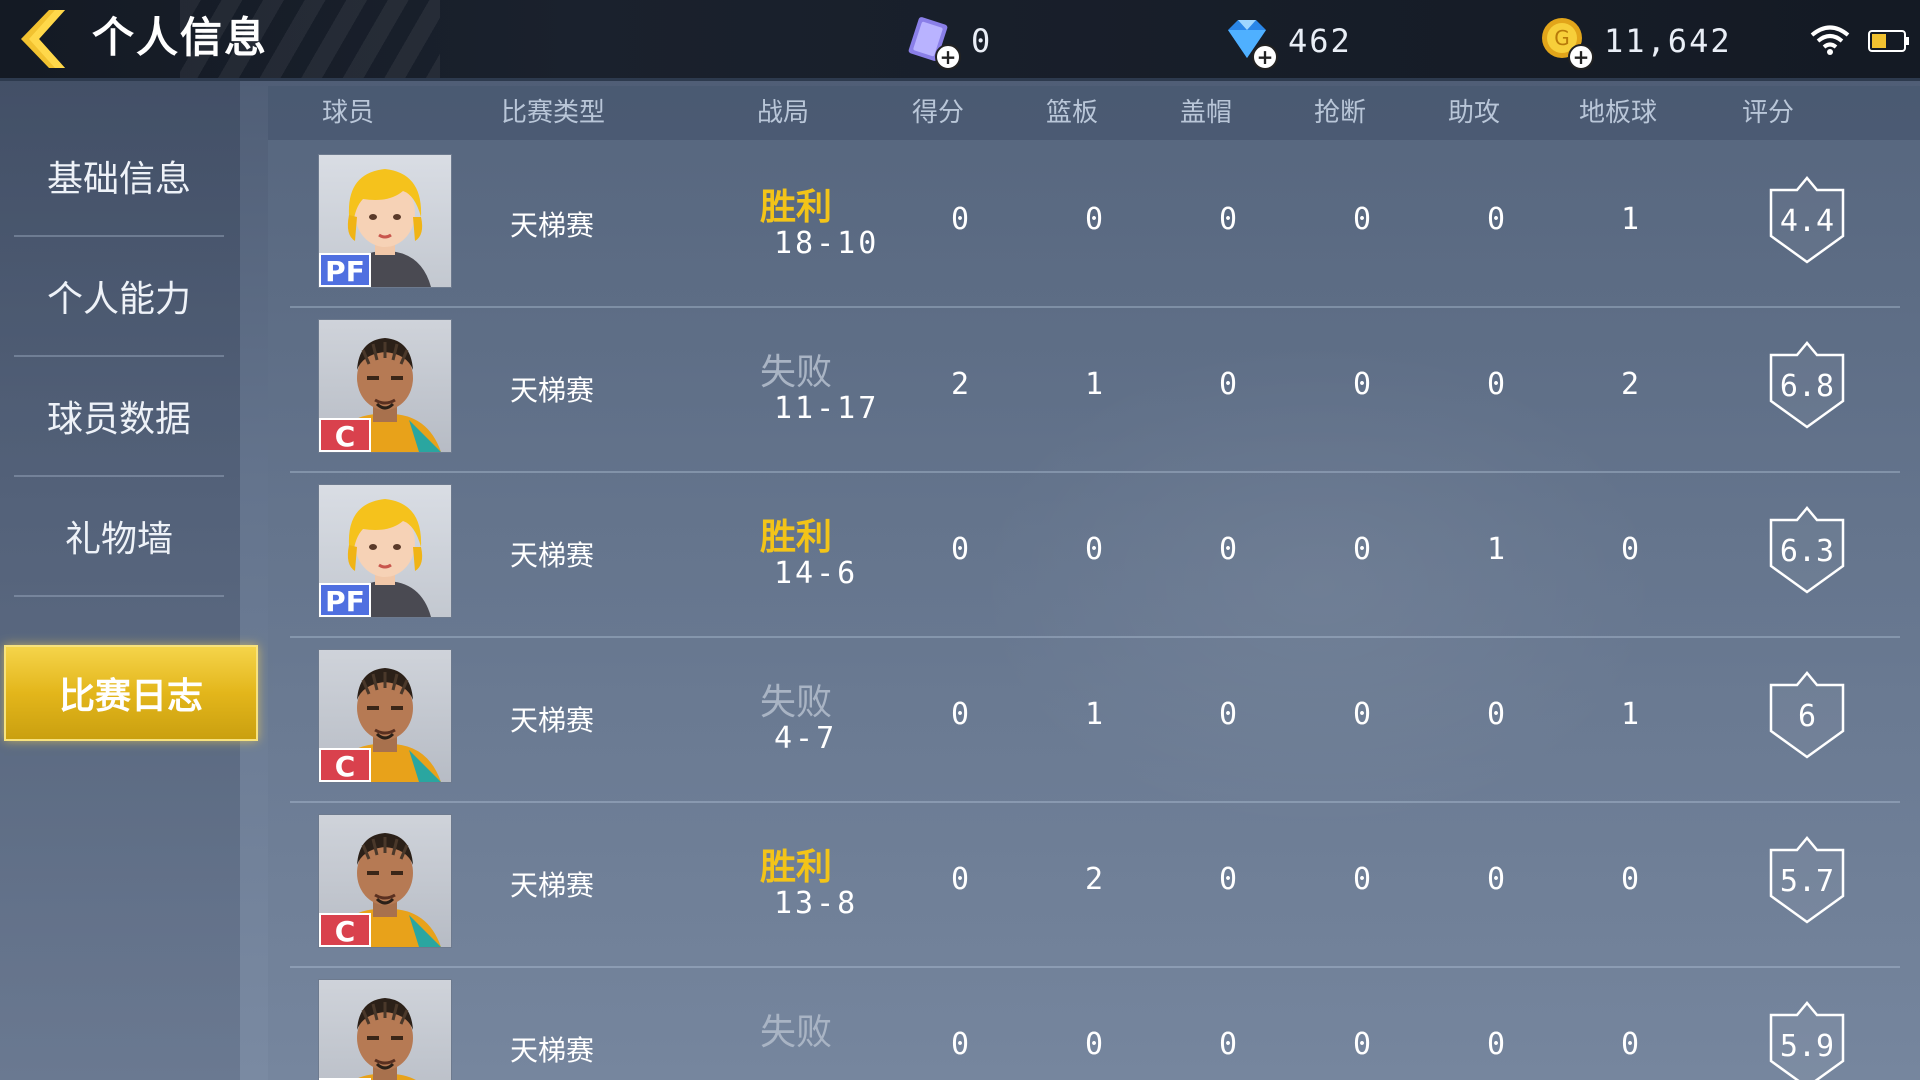 The height and width of the screenshot is (1080, 1920). What do you see at coordinates (827, 408) in the screenshot?
I see `match-score: 11-17` at bounding box center [827, 408].